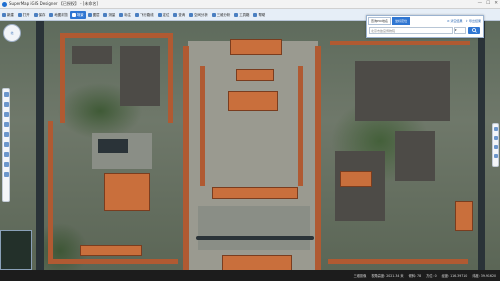  I want to click on fullscreen-icon, so click(6, 154).